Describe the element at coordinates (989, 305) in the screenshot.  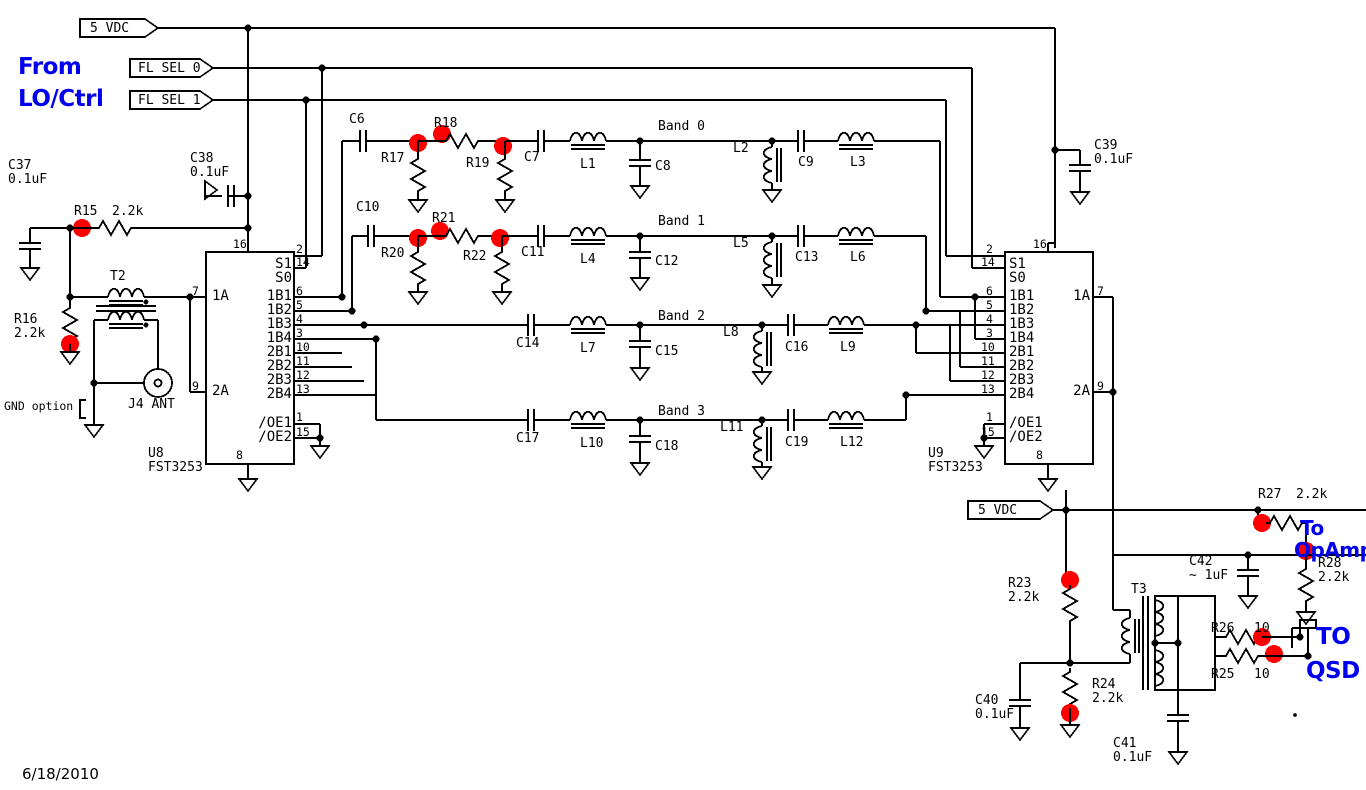
I see `u9-pin-num-5: 5` at that location.